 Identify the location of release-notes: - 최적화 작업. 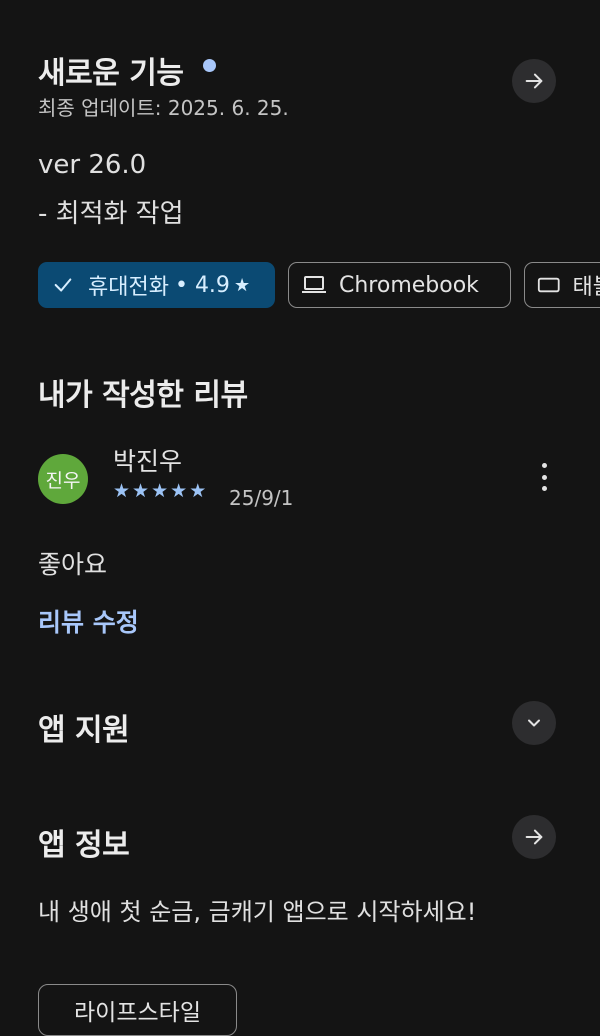
(111, 214).